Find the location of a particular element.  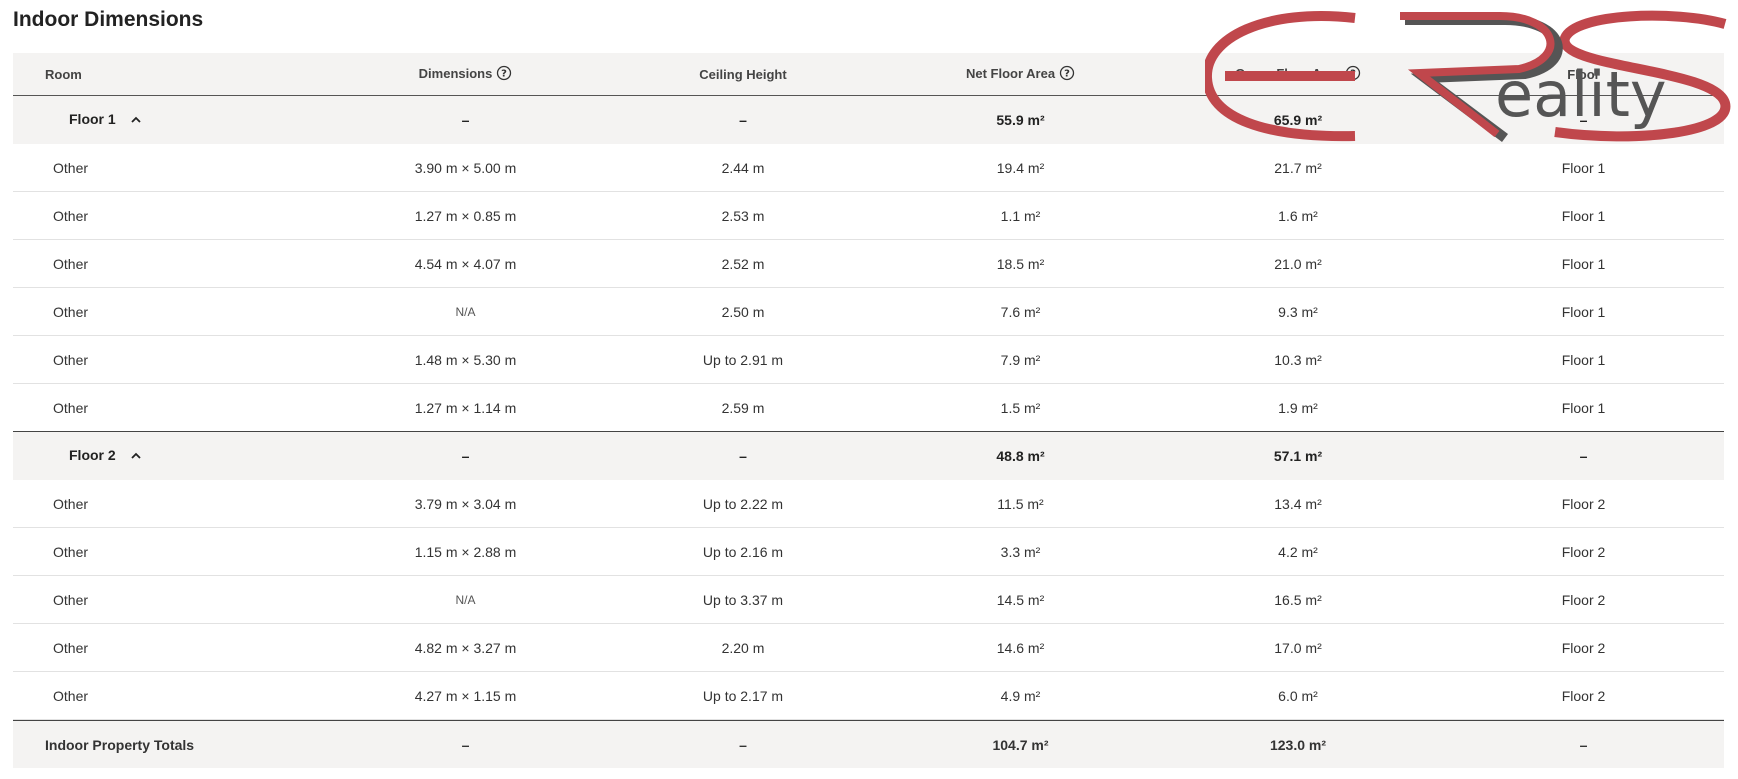

cell-net-area: 1.5 m² is located at coordinates (1020, 407).